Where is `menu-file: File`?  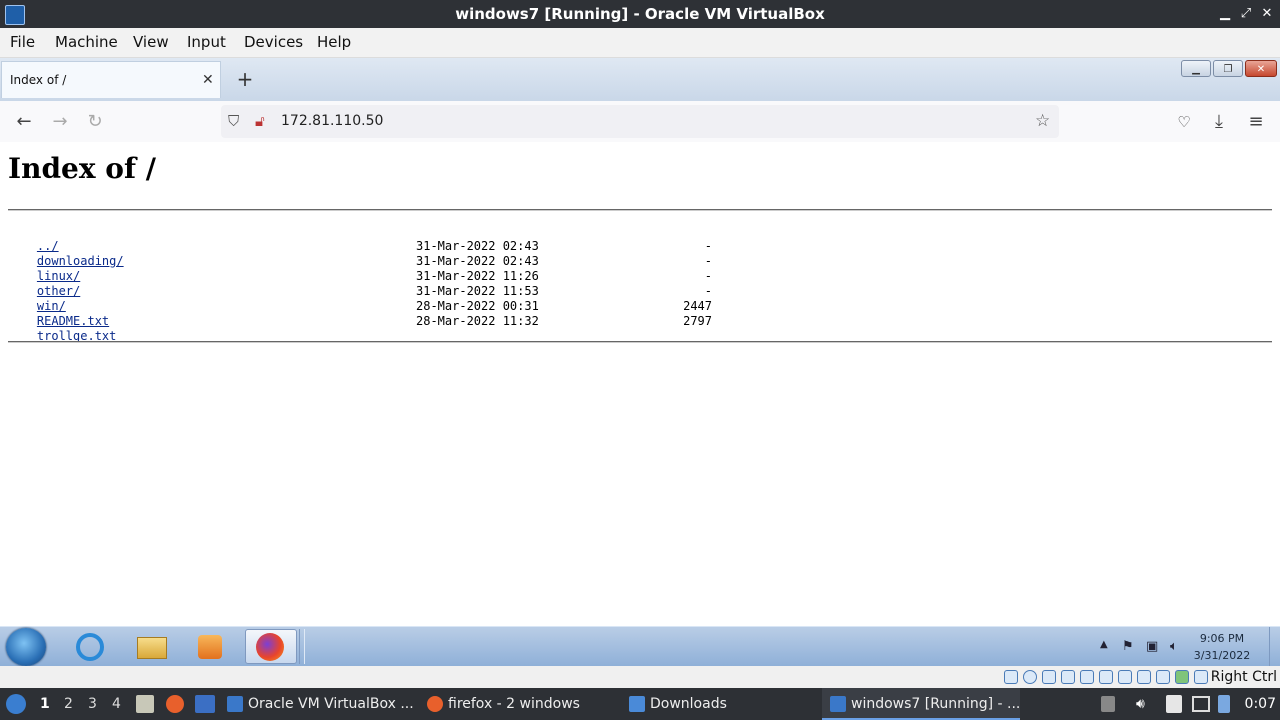
menu-file: File is located at coordinates (22, 42).